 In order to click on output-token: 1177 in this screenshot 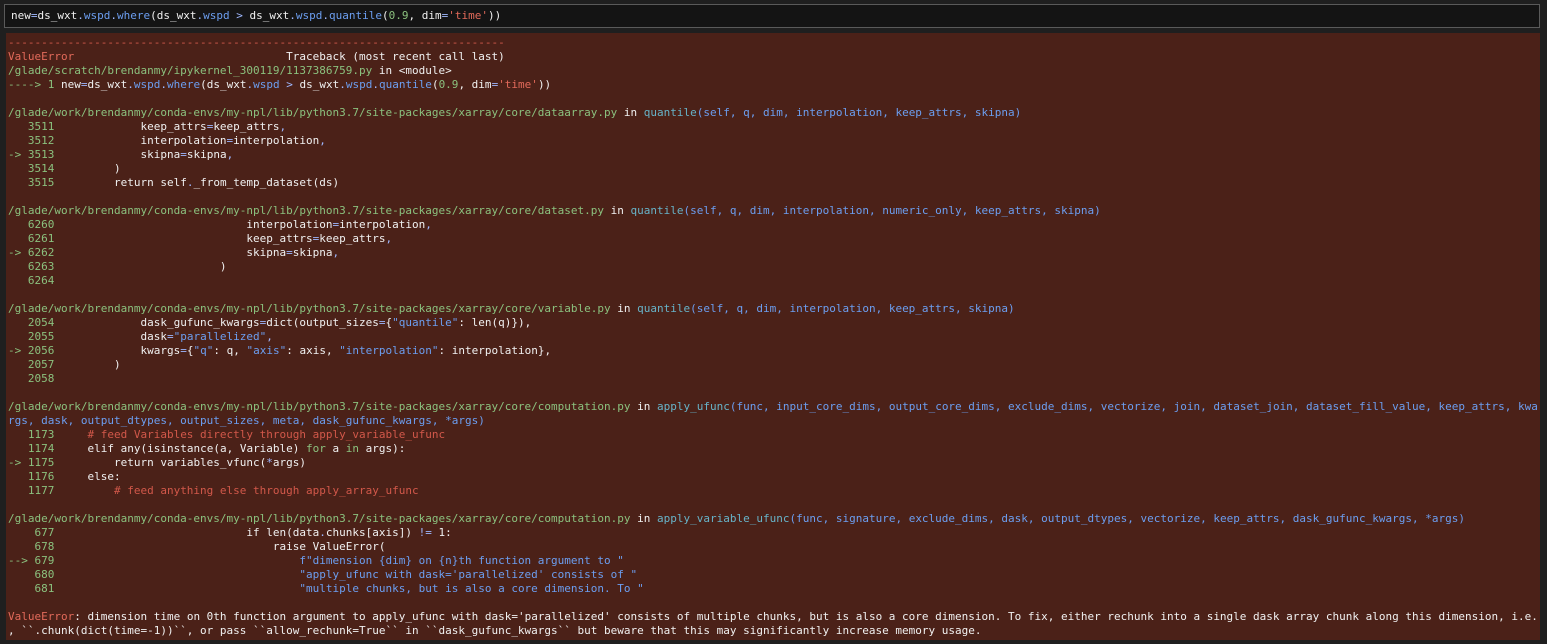, I will do `click(31, 490)`.